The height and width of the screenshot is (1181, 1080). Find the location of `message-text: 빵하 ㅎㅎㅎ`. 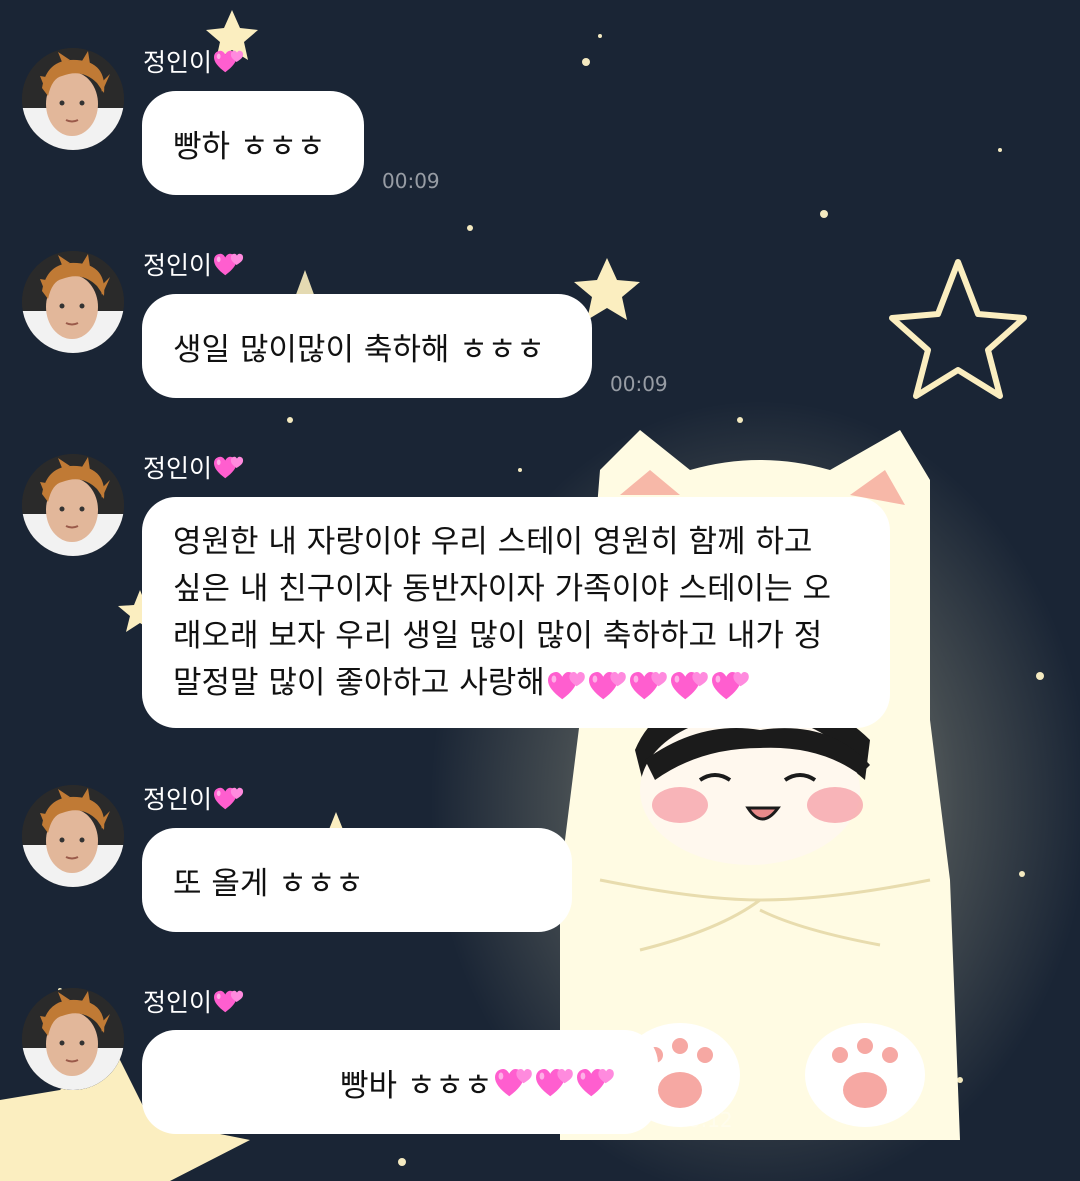

message-text: 빵하 ㅎㅎㅎ is located at coordinates (249, 146).